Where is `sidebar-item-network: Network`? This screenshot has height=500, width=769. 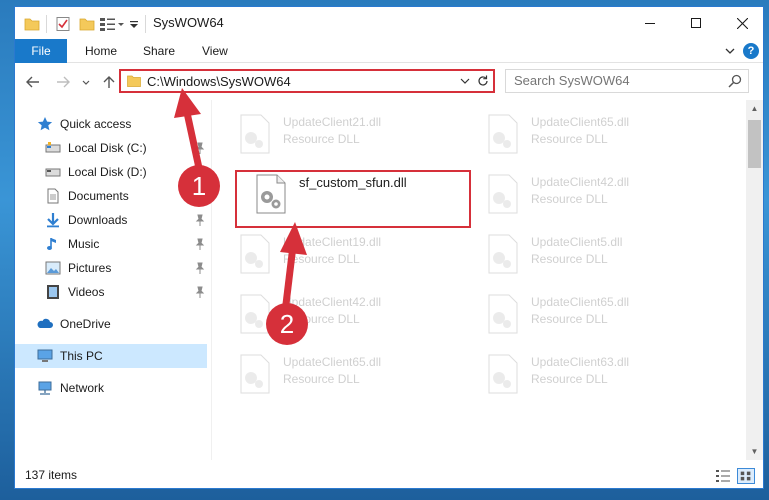 sidebar-item-network: Network is located at coordinates (111, 388).